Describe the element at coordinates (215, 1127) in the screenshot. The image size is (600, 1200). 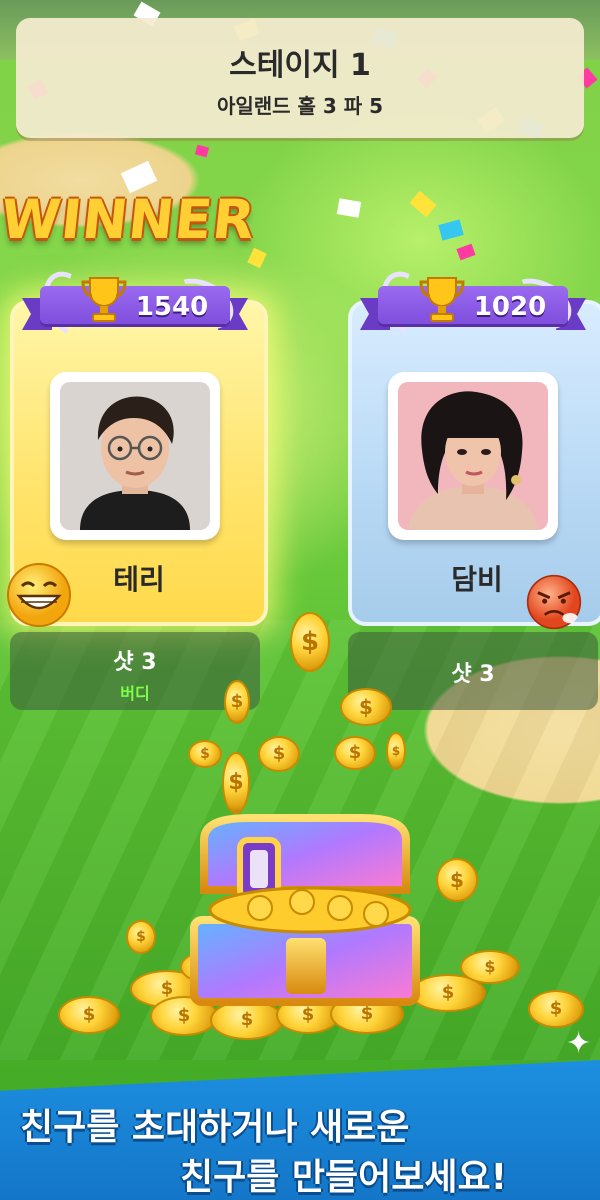
I see `promo-line-1: 친구를 초대하거나 새로운` at that location.